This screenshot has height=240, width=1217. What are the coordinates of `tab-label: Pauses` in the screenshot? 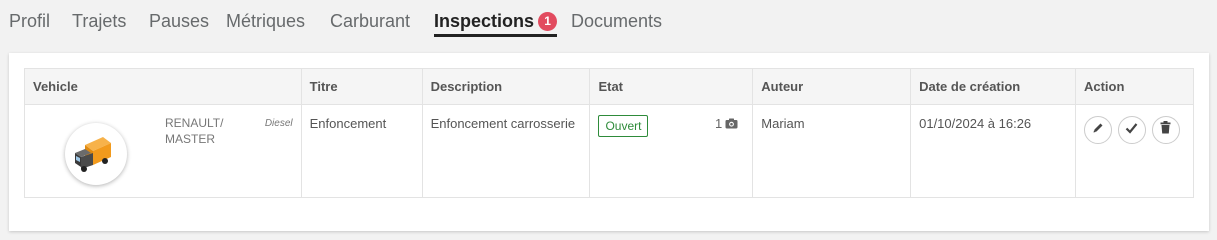 It's located at (179, 21).